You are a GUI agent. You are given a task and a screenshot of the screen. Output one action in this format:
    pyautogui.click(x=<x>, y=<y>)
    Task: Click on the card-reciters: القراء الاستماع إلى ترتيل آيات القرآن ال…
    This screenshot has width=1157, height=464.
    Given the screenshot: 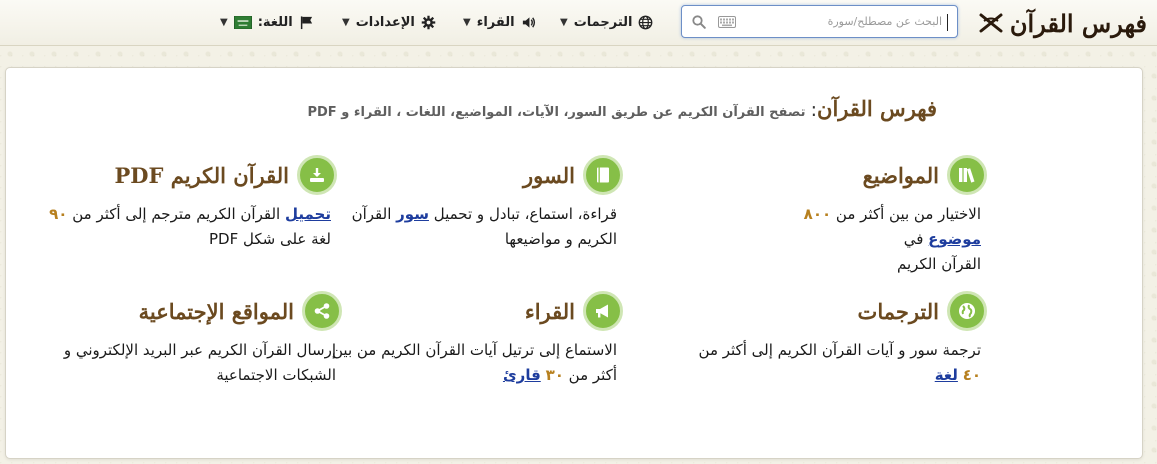 What is the action you would take?
    pyautogui.click(x=458, y=339)
    